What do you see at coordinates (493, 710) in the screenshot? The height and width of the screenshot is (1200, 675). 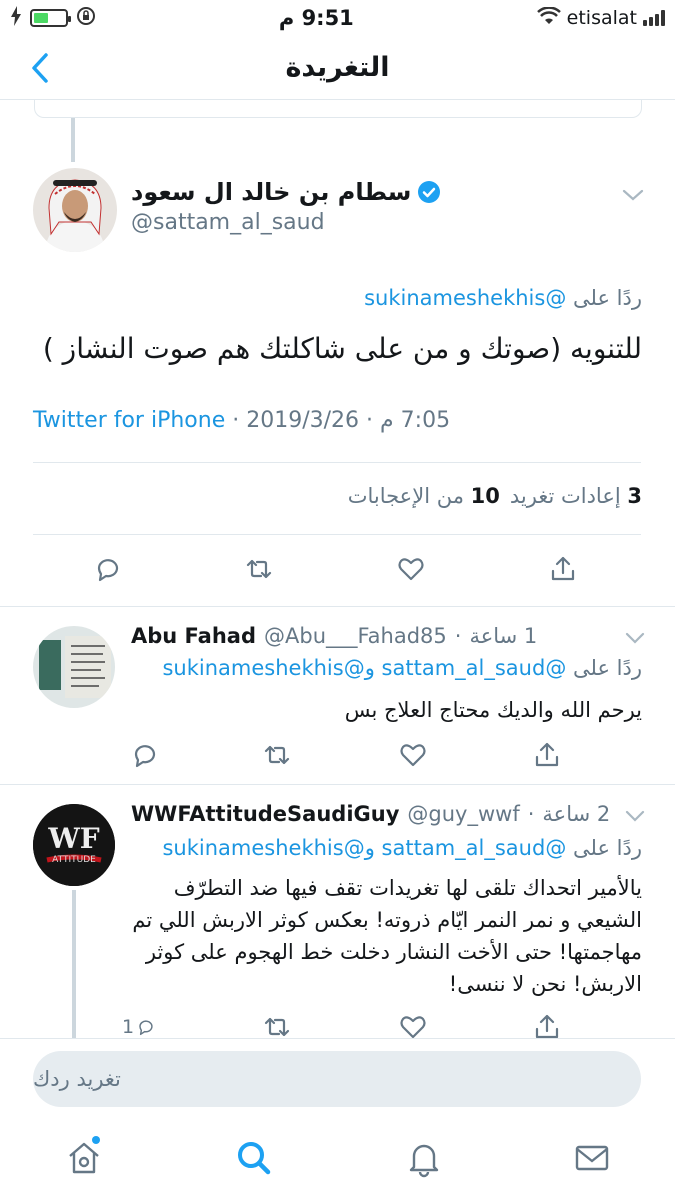 I see `reply-text: يرحم الله والديك محتاج العلاج بس` at bounding box center [493, 710].